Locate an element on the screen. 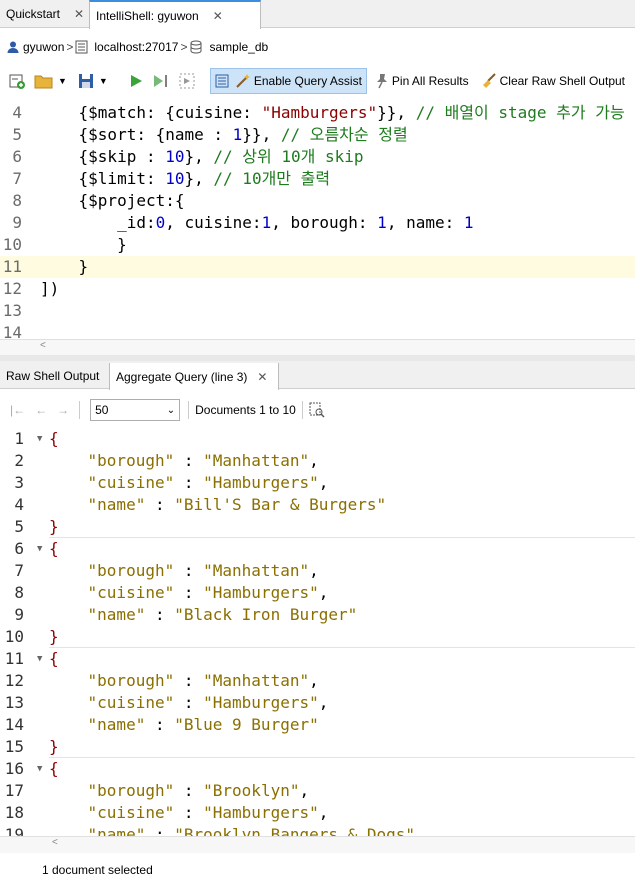  tab-aggregate-query: Aggregate Query (line 3) ✕ is located at coordinates (194, 376).